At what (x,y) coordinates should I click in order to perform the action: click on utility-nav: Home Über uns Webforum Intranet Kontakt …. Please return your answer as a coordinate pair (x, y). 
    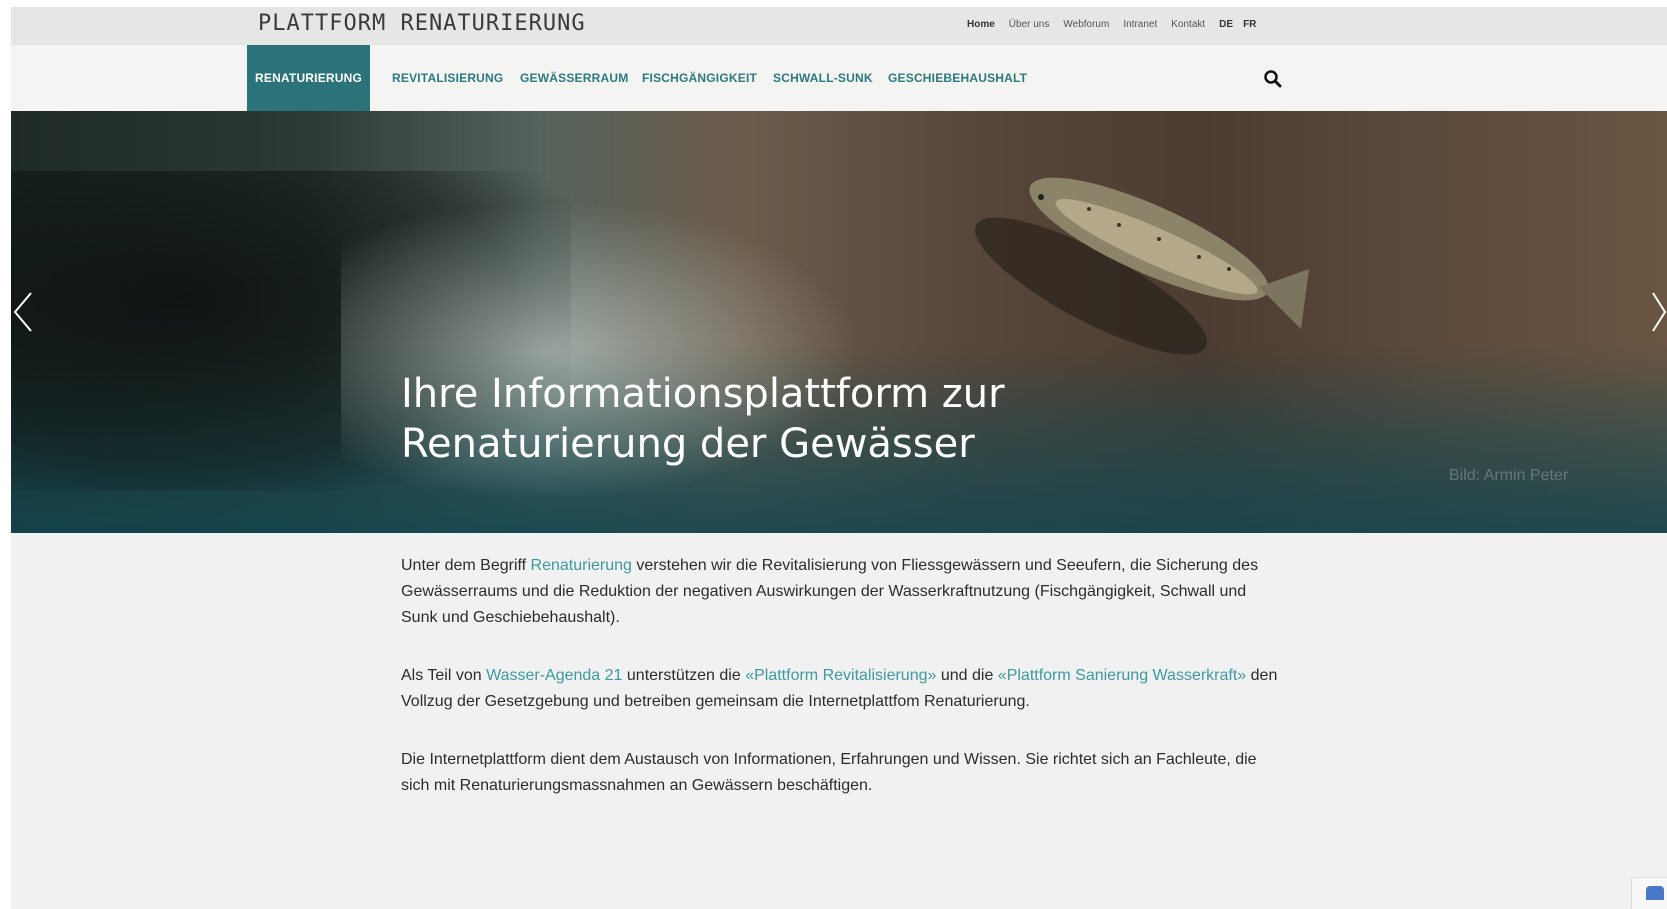
    Looking at the image, I should click on (1116, 24).